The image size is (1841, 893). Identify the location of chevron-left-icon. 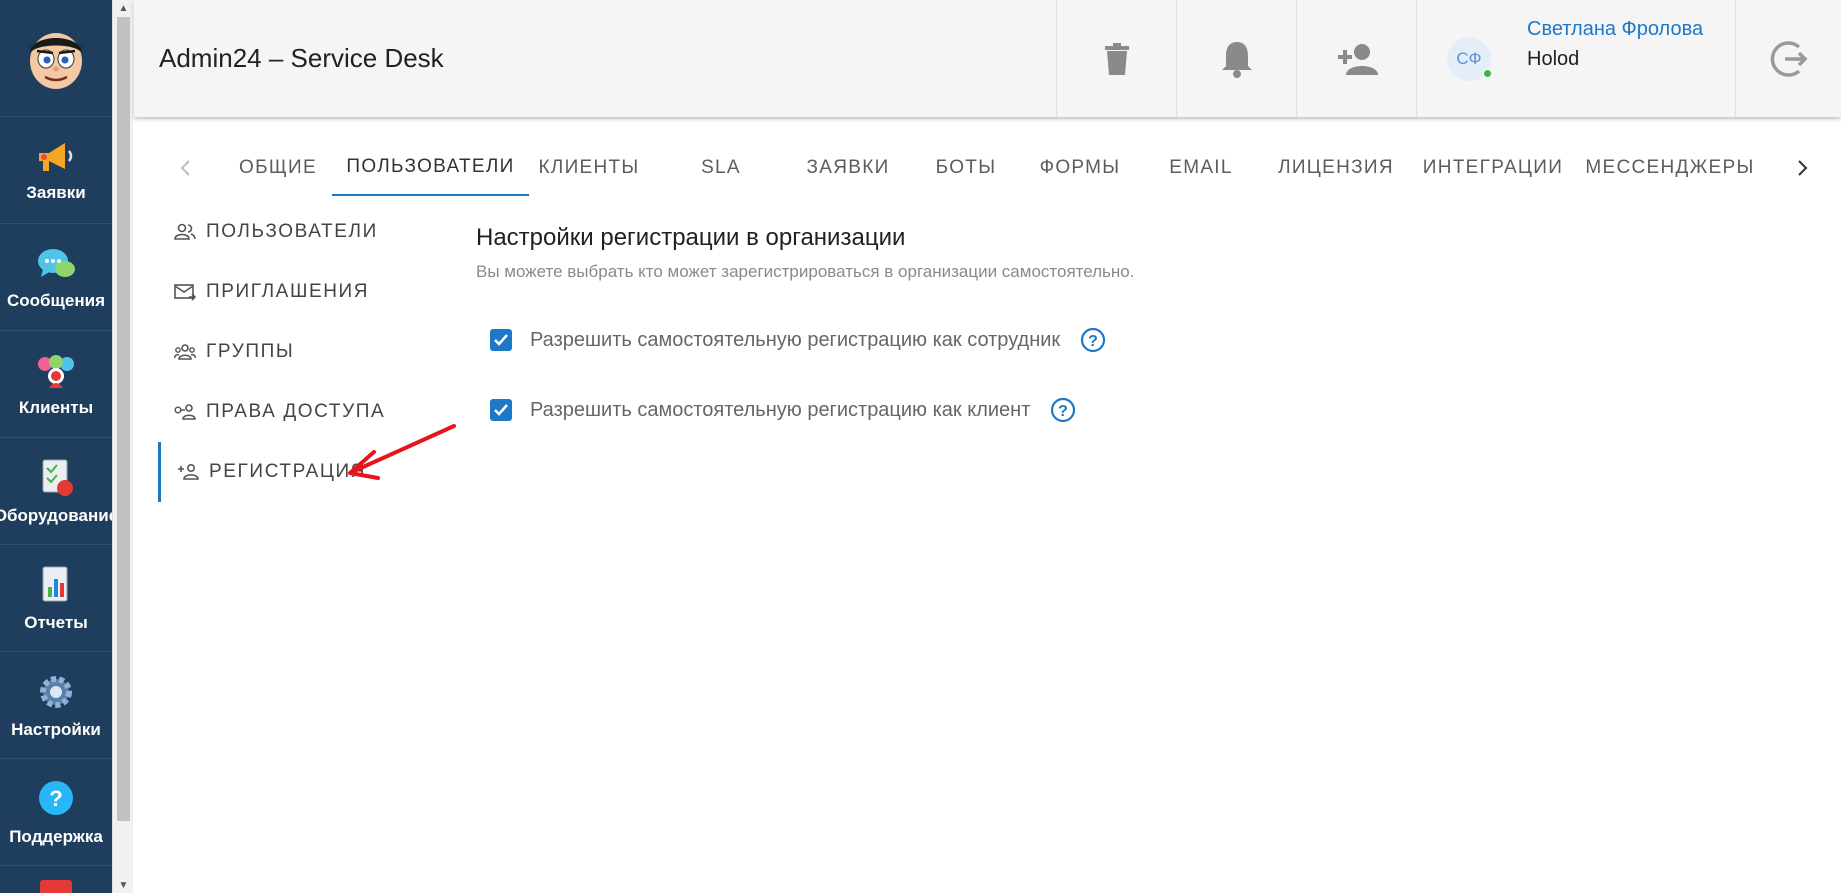
(185, 168).